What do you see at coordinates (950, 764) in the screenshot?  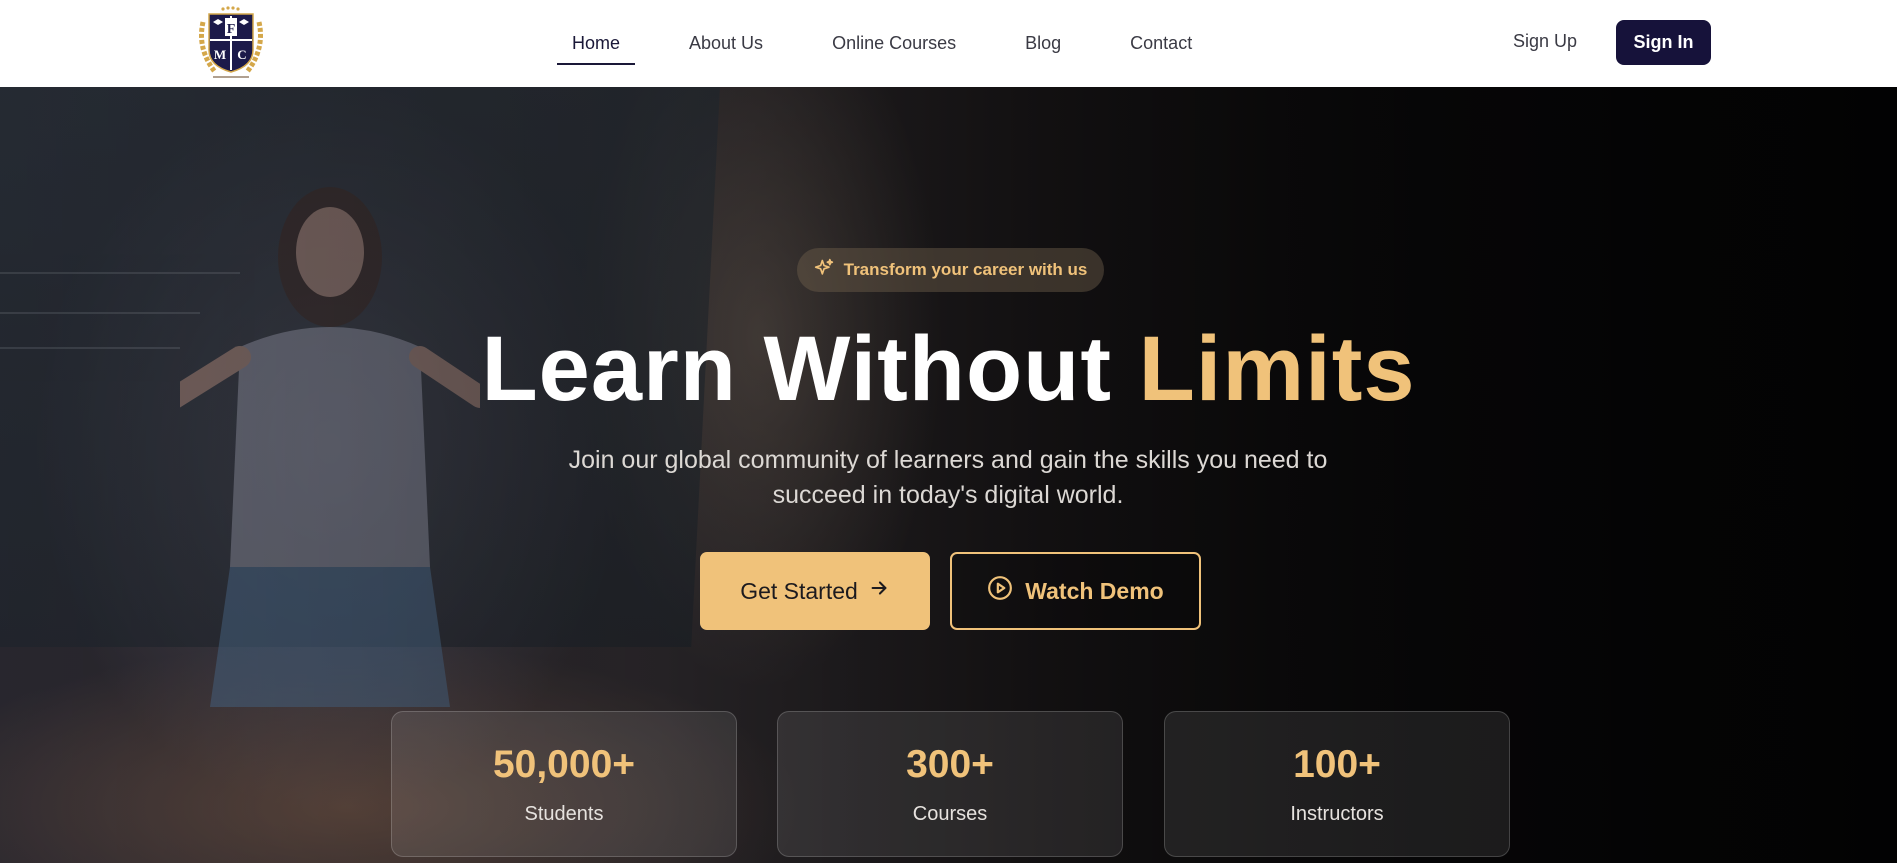 I see `stat-value: 300+` at bounding box center [950, 764].